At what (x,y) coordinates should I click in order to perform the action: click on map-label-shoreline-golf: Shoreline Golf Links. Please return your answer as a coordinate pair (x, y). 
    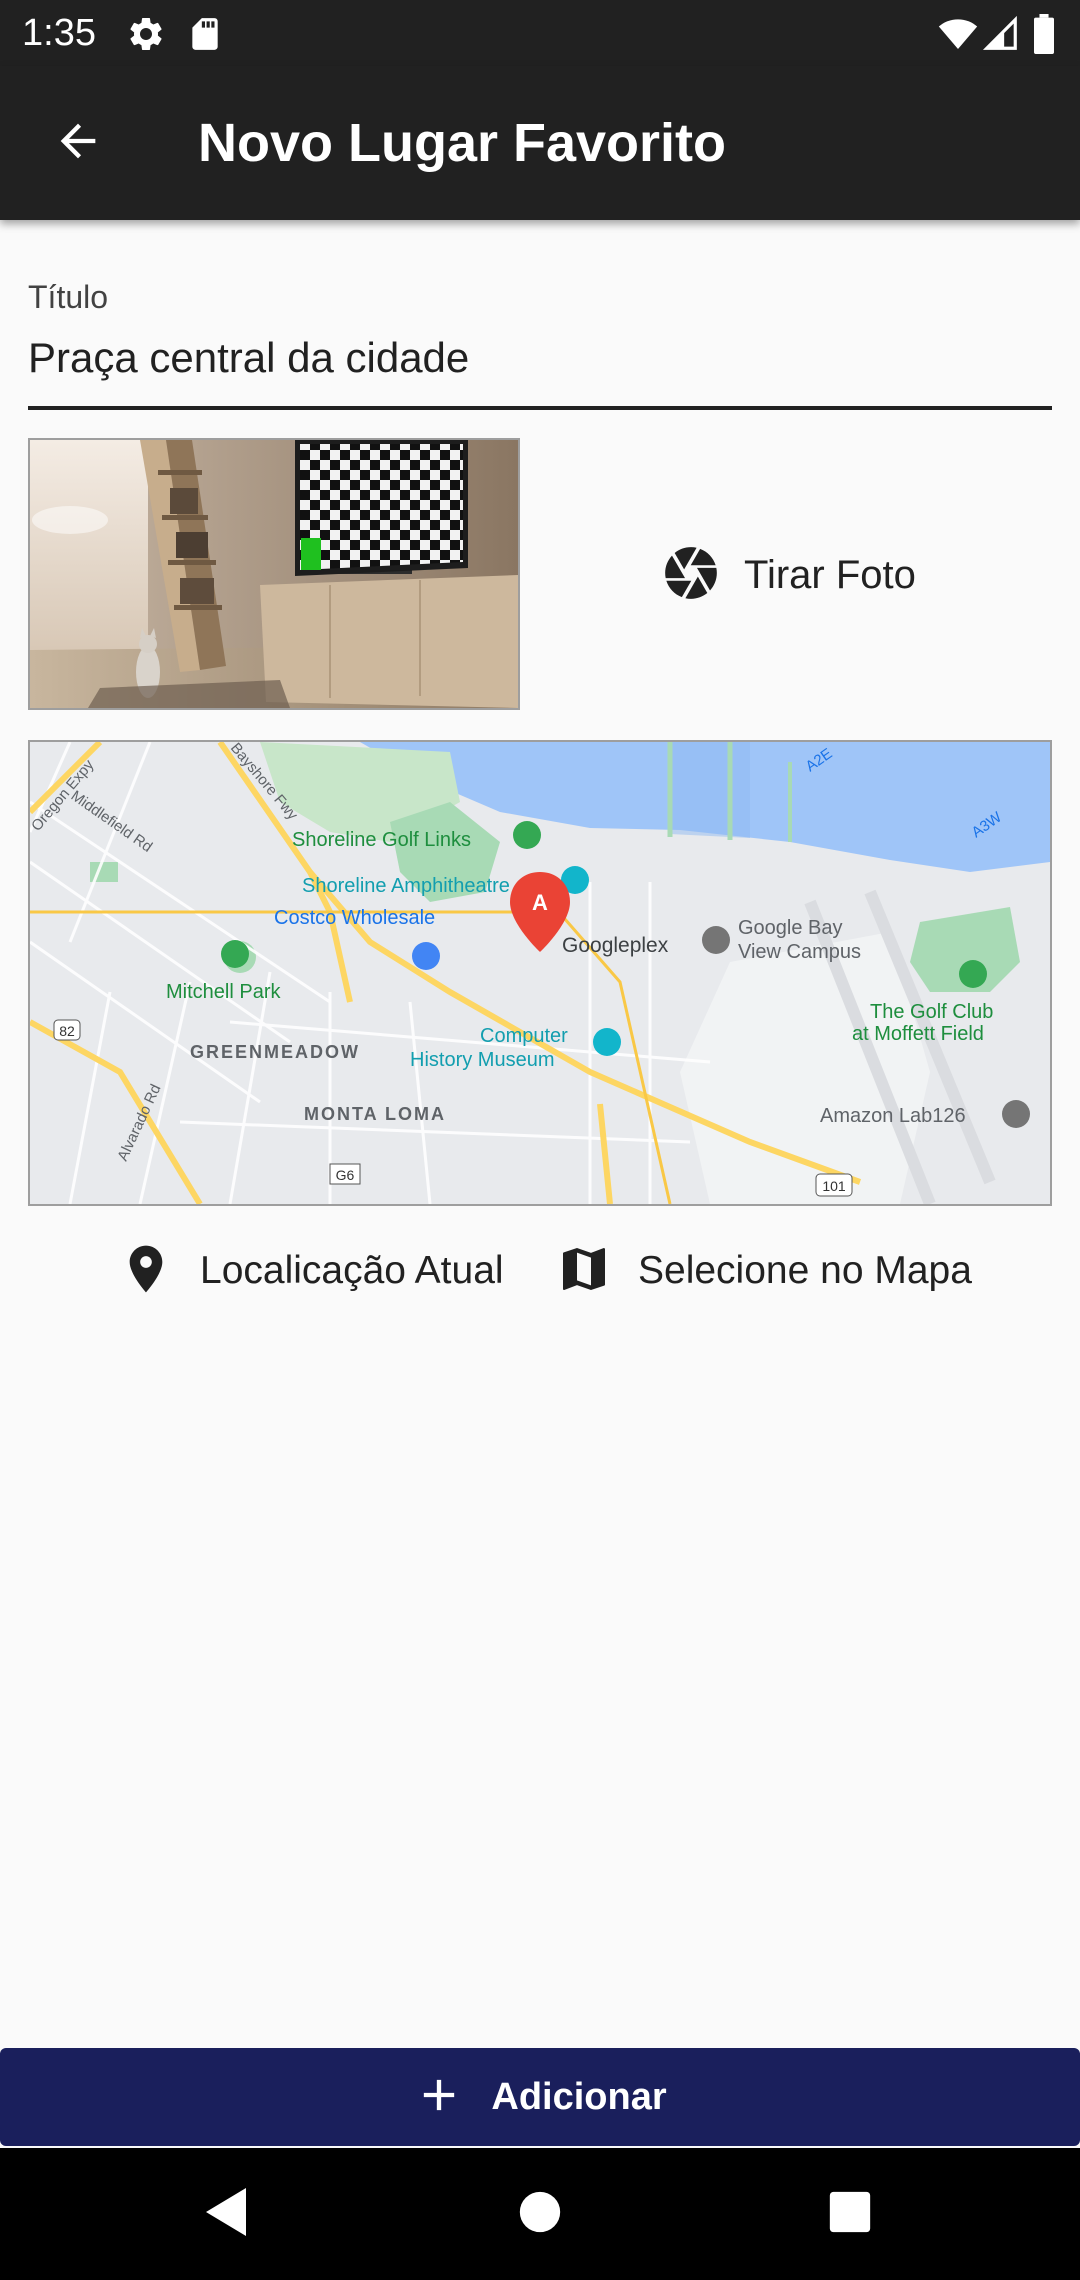
    Looking at the image, I should click on (381, 840).